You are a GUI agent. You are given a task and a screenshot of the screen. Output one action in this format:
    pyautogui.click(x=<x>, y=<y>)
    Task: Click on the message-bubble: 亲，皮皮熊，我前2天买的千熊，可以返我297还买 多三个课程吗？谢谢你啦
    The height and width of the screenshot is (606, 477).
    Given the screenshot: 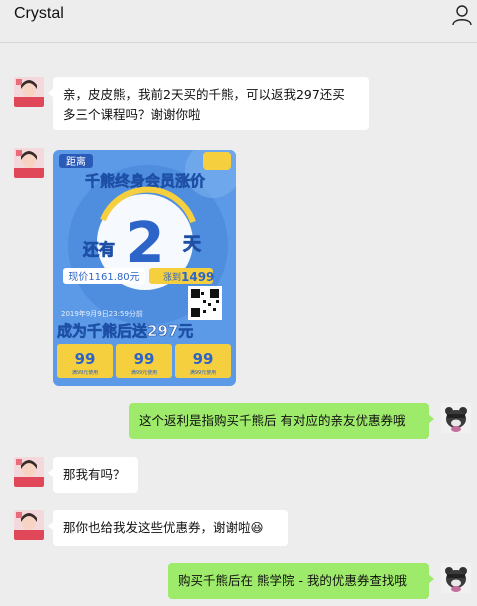 What is the action you would take?
    pyautogui.click(x=208, y=103)
    